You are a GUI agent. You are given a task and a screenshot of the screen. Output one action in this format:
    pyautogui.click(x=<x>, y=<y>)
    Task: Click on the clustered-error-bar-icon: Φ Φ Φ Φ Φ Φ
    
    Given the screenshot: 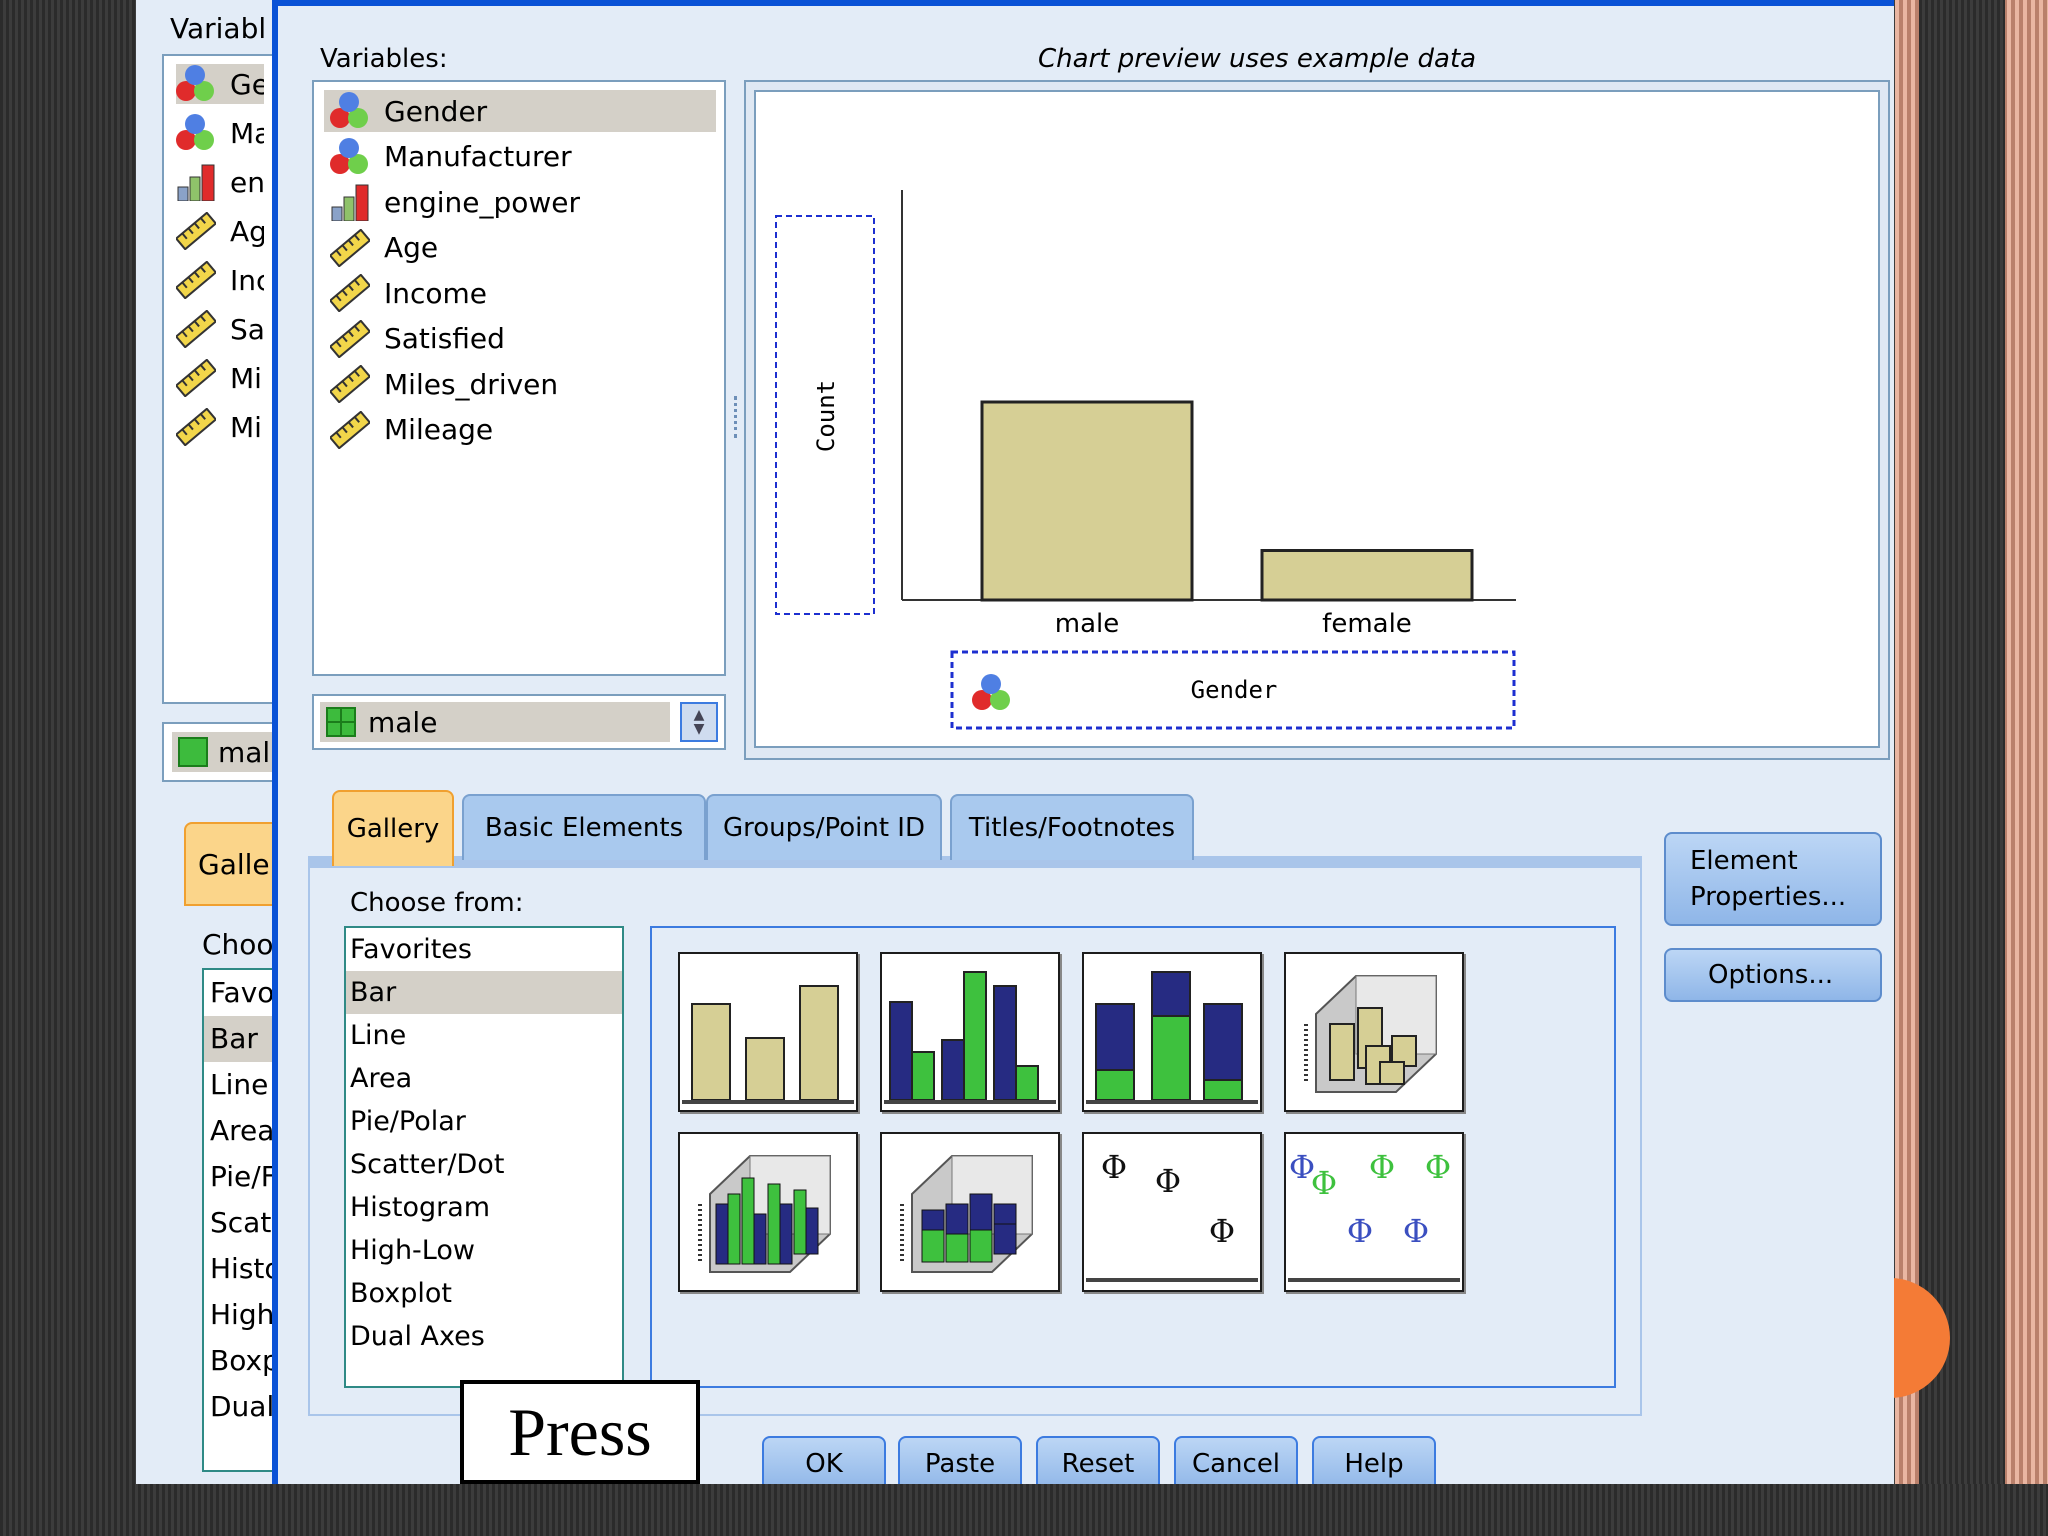 What is the action you would take?
    pyautogui.click(x=1374, y=1215)
    